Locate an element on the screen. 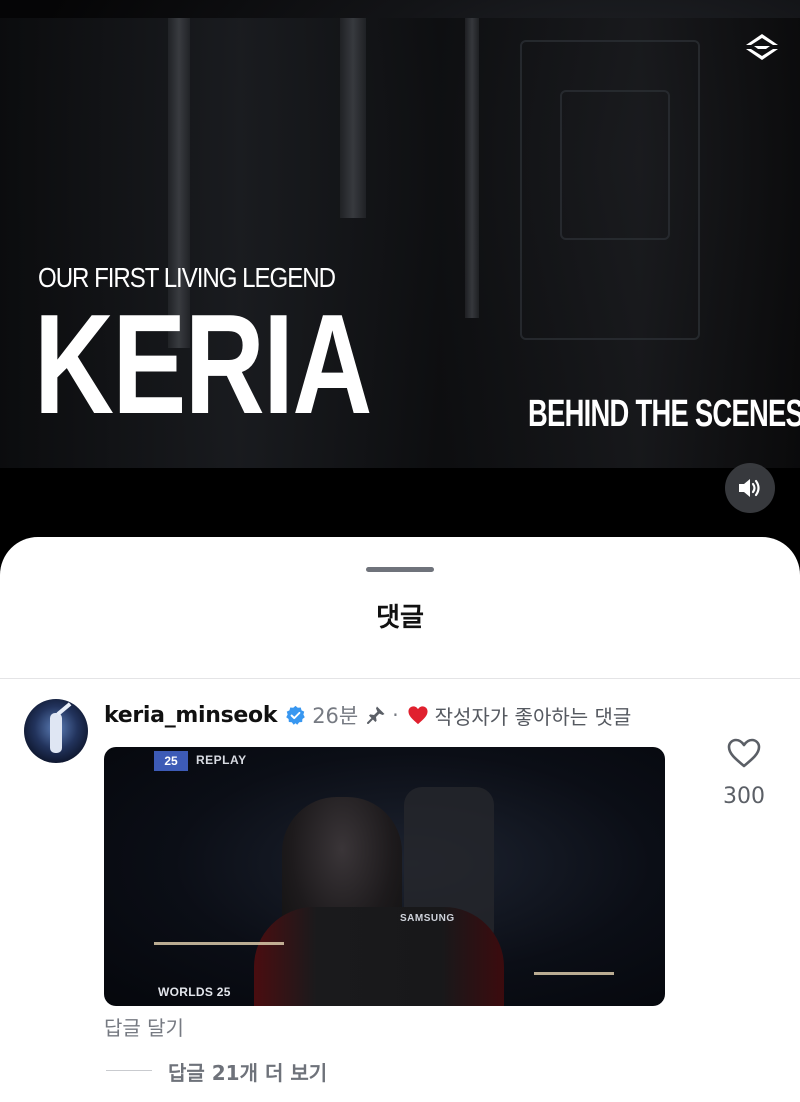 The height and width of the screenshot is (1102, 800). avatar-figure is located at coordinates (56, 733).